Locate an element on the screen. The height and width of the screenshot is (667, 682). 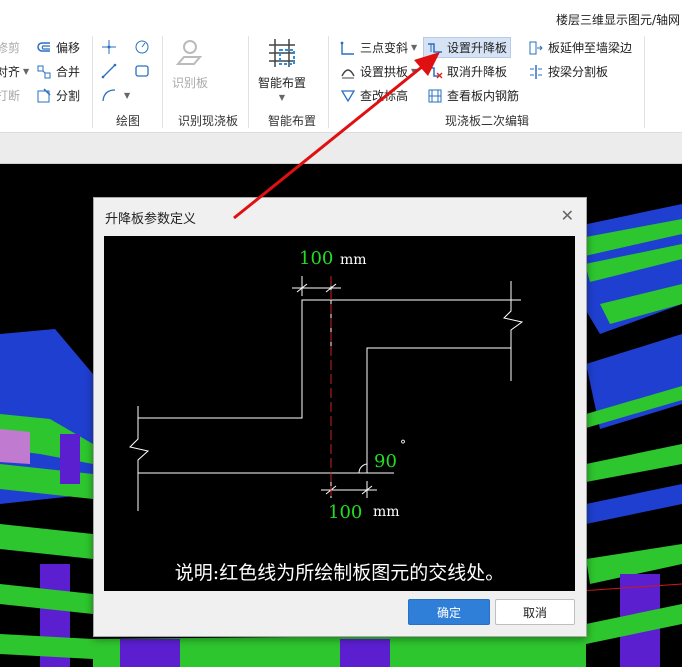
three-point-slope-button: 三点变斜 ▼ is located at coordinates (378, 47).